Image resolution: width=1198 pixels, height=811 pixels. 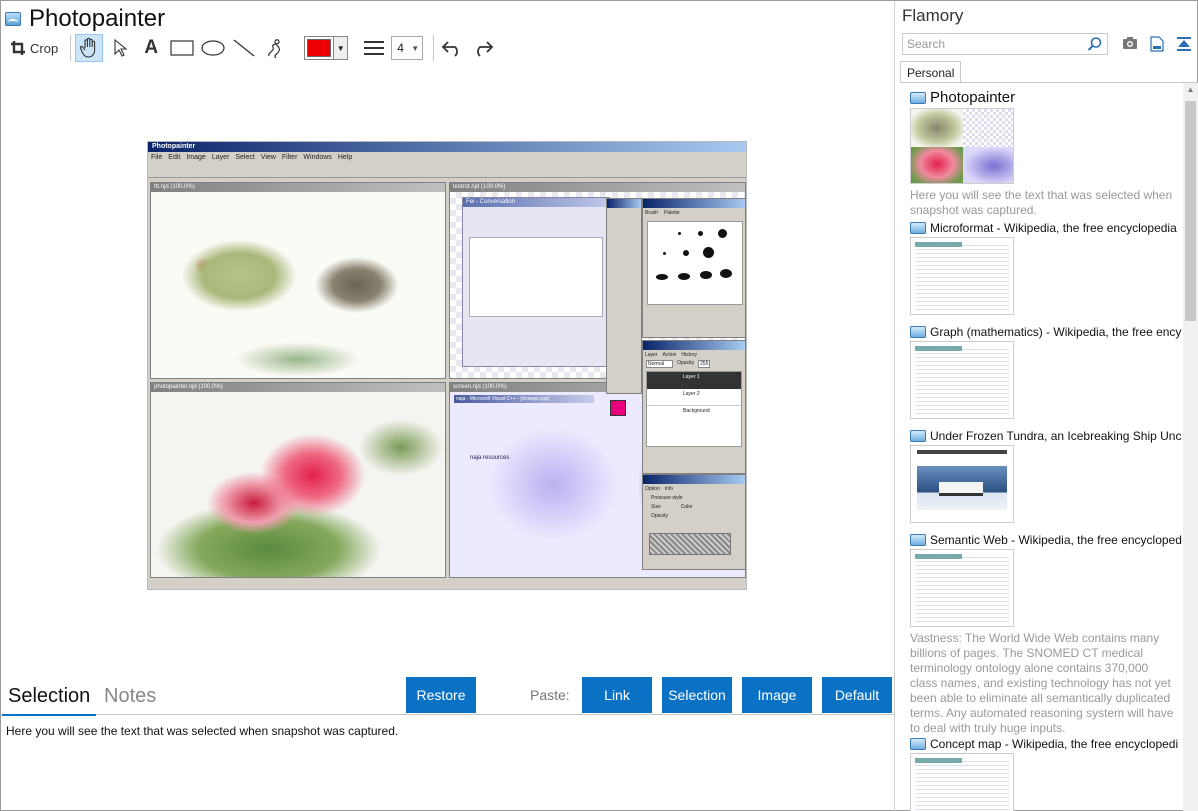 I want to click on snapshot-menu-item: File, so click(x=157, y=157).